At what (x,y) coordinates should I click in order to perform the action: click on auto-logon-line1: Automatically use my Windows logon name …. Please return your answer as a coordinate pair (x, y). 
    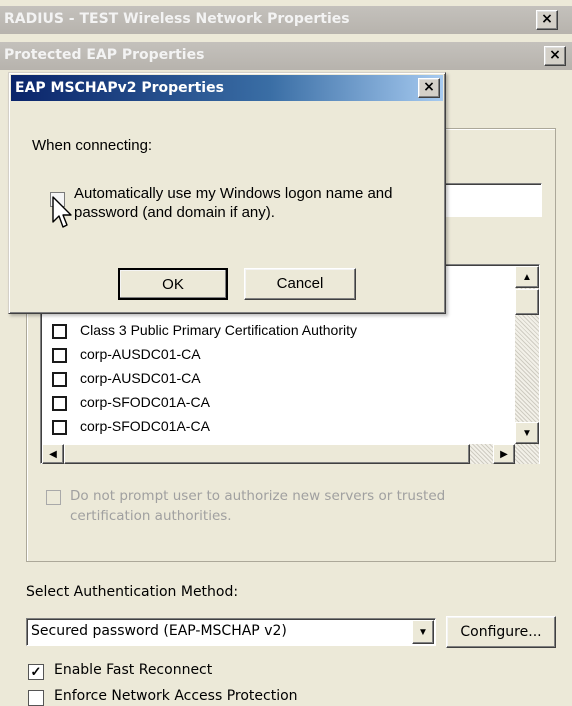
    Looking at the image, I should click on (233, 193).